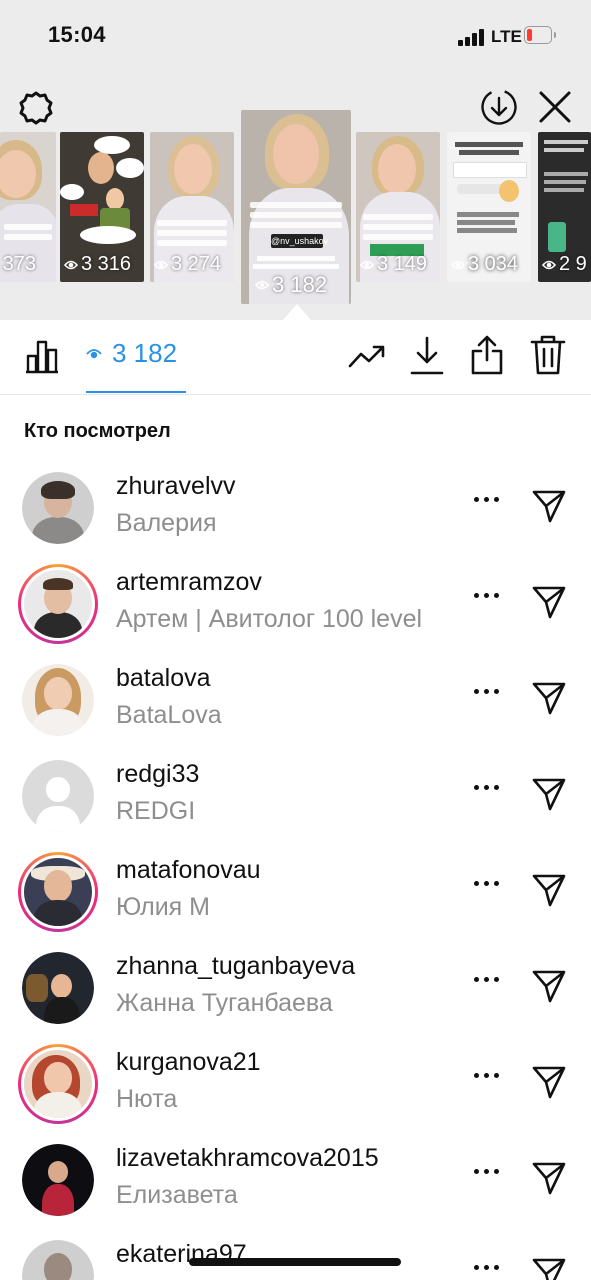 This screenshot has width=591, height=1280. What do you see at coordinates (97, 431) in the screenshot?
I see `section-title: Кто посмотрел` at bounding box center [97, 431].